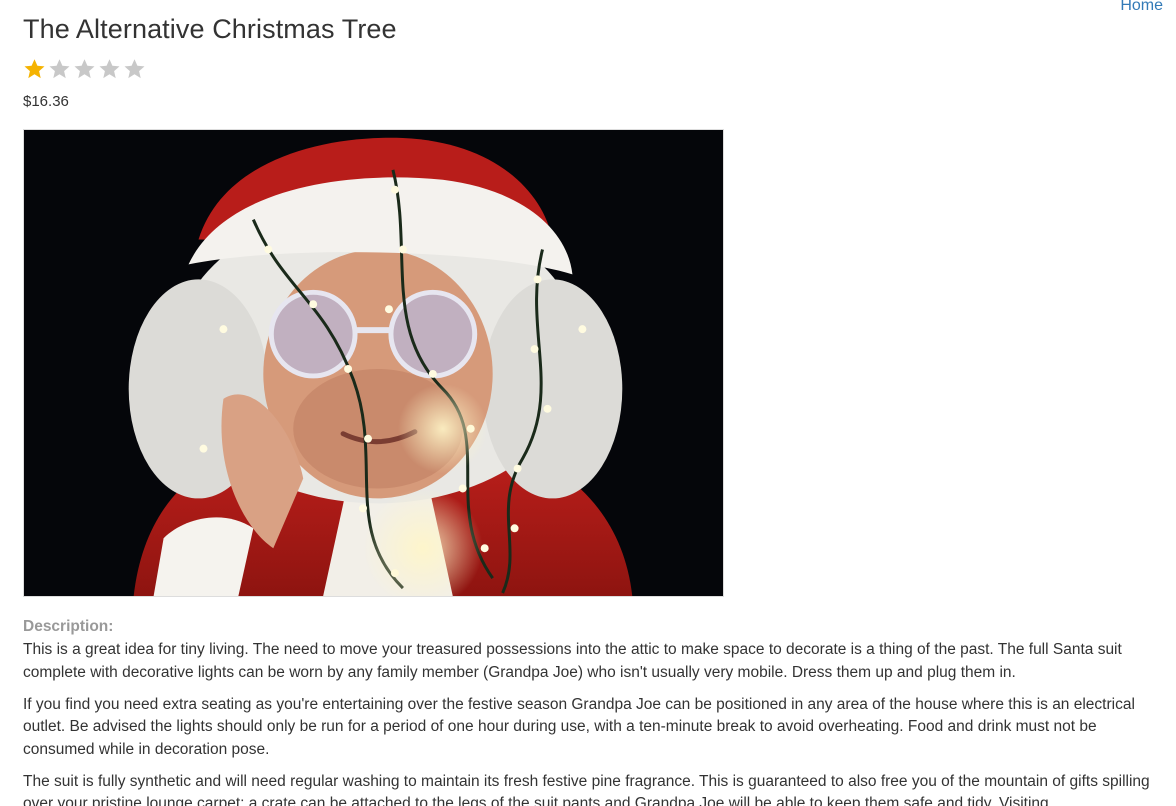  Describe the element at coordinates (210, 29) in the screenshot. I see `product-title: The Alternative Christmas Tree` at that location.